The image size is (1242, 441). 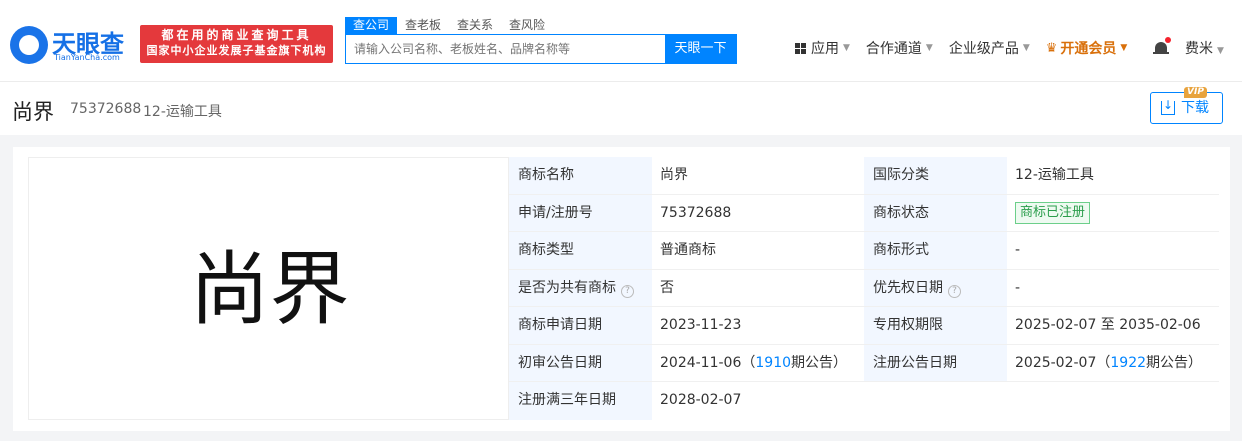 What do you see at coordinates (621, 108) in the screenshot?
I see `trademark-title-bar: 尚界 75372688 12-运输工具 ↓ 下载 VIP` at bounding box center [621, 108].